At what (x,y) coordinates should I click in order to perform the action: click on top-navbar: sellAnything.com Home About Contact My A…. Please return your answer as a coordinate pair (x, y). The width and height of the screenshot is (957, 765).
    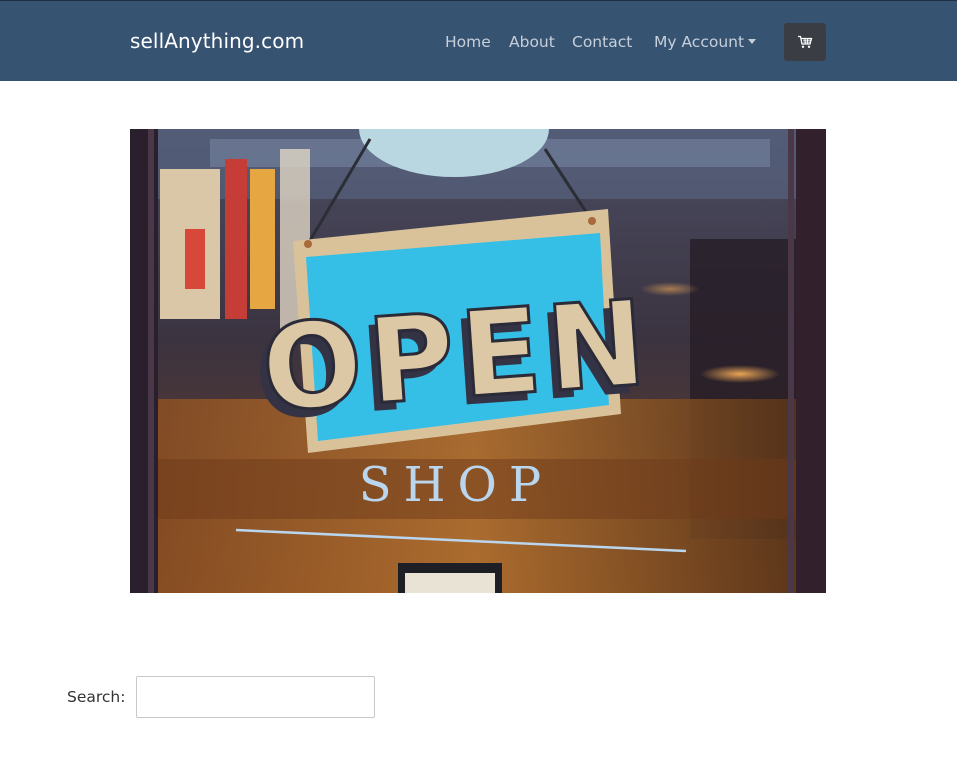
    Looking at the image, I should click on (478, 40).